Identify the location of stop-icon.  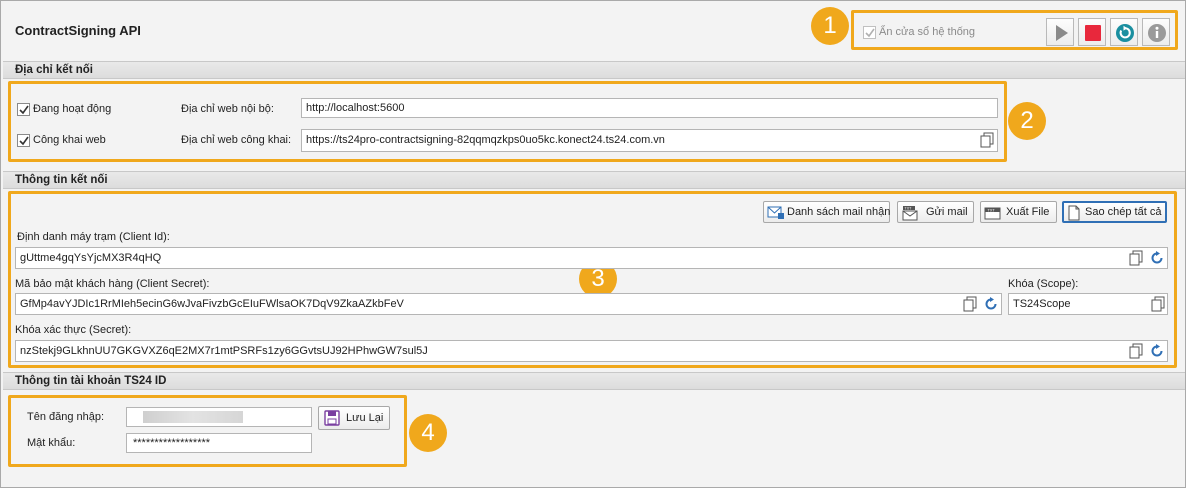
(1093, 33).